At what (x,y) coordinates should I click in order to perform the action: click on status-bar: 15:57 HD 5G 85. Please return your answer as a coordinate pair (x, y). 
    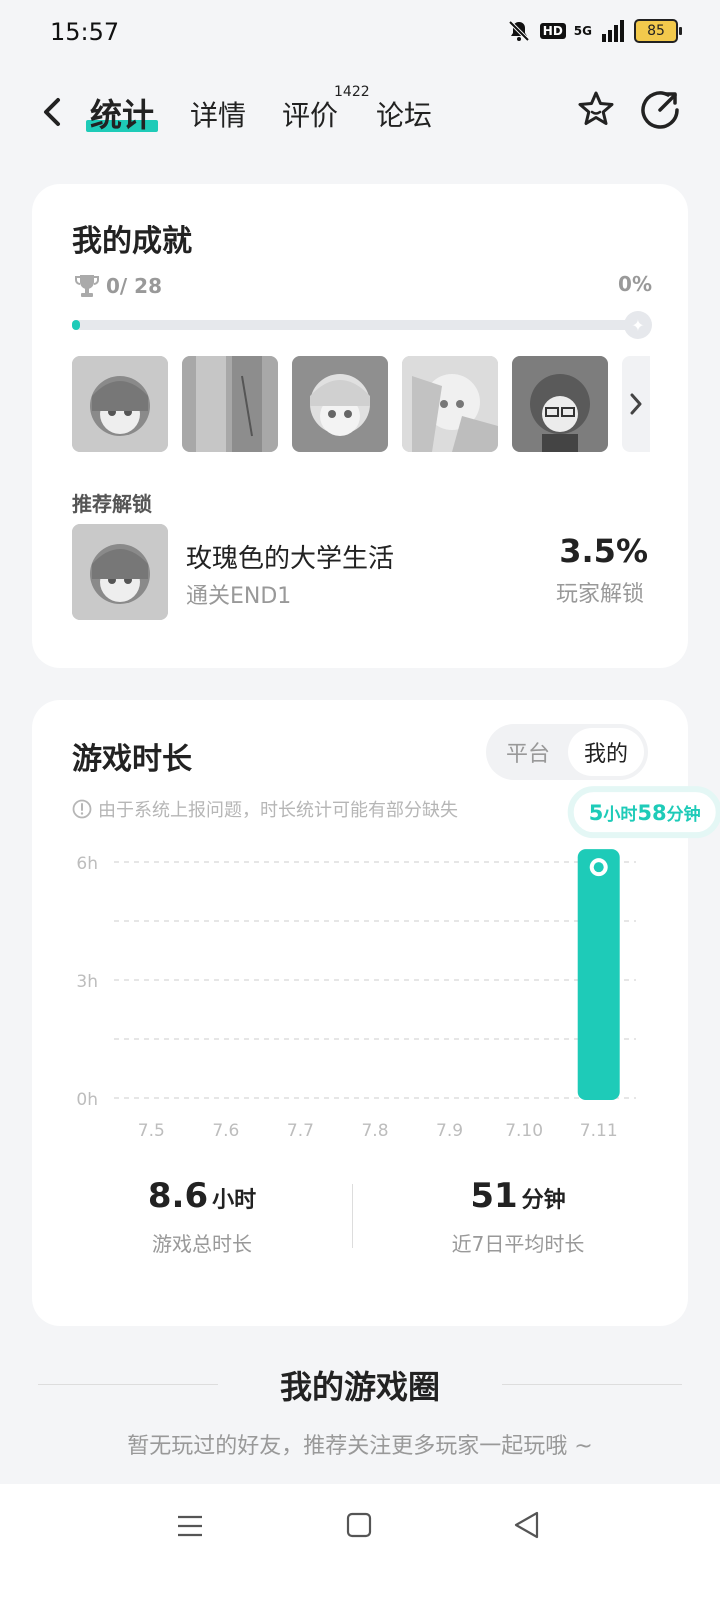
    Looking at the image, I should click on (360, 32).